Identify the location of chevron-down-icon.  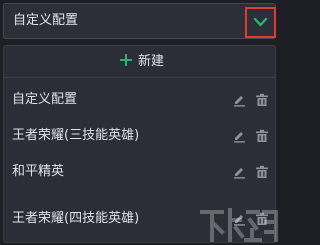
(260, 22).